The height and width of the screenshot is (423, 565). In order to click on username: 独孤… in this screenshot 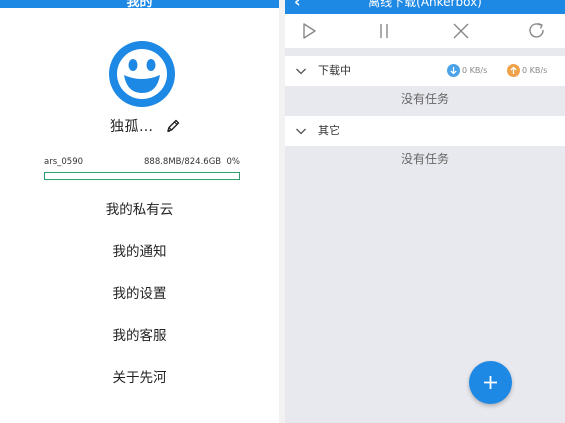, I will do `click(132, 127)`.